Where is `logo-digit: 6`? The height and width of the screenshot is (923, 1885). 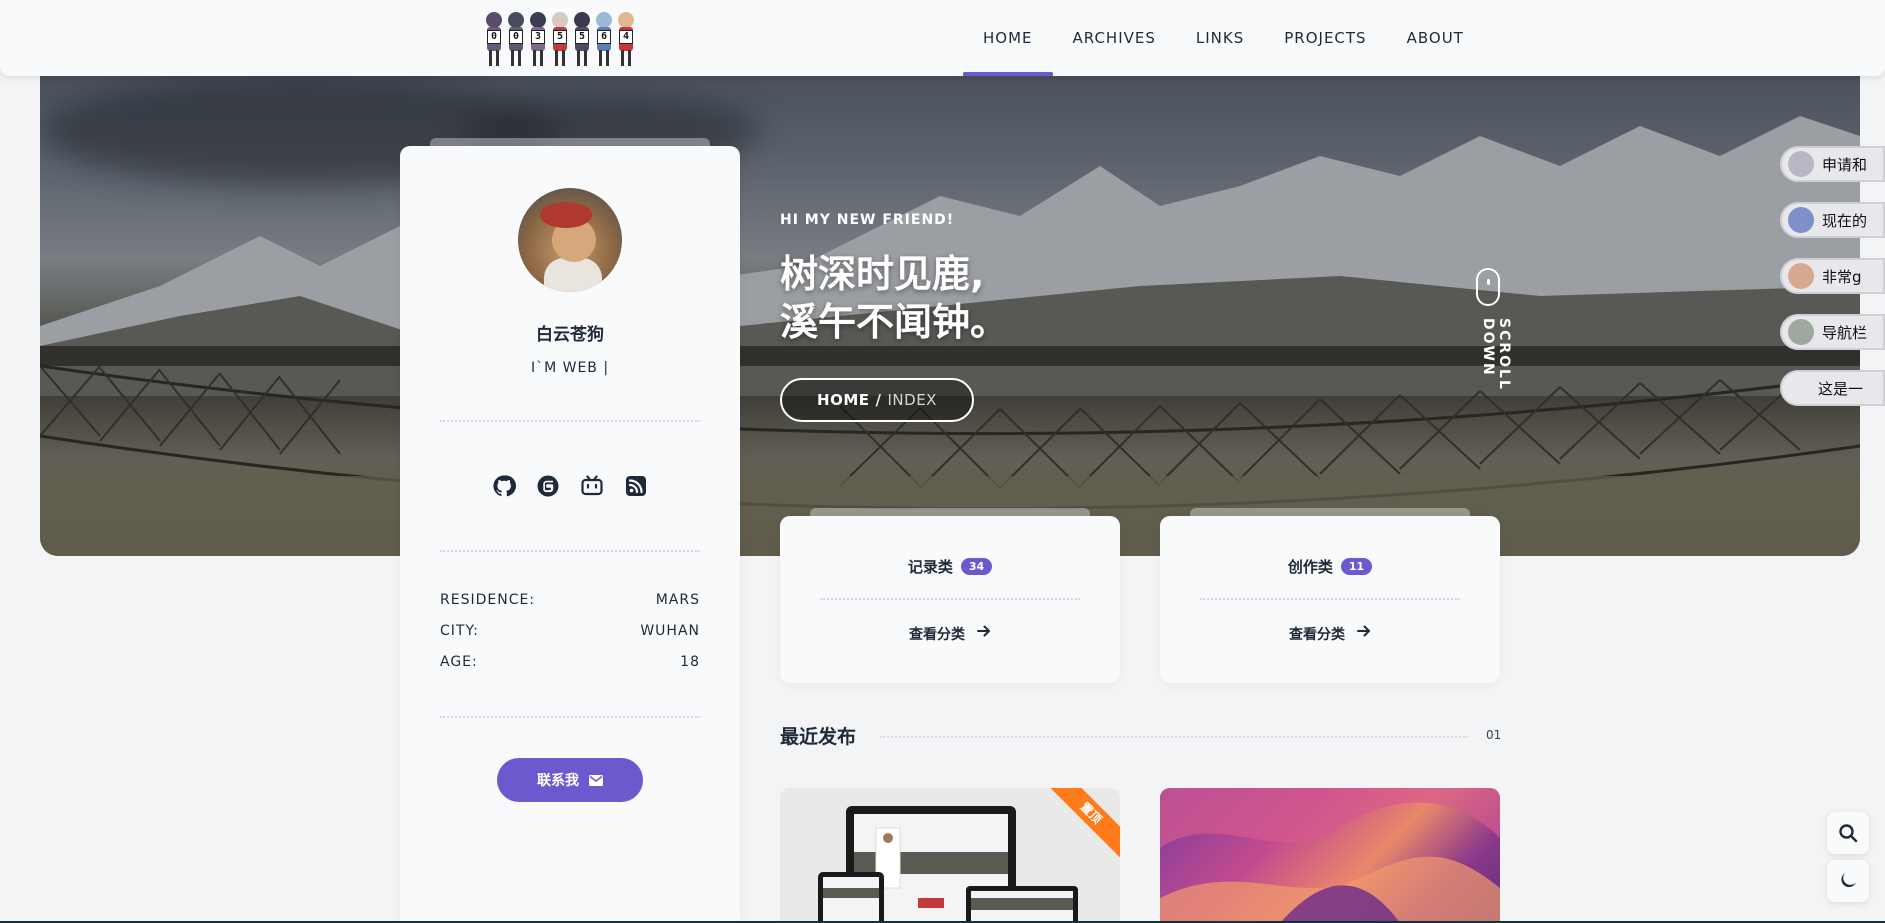
logo-digit: 6 is located at coordinates (604, 37).